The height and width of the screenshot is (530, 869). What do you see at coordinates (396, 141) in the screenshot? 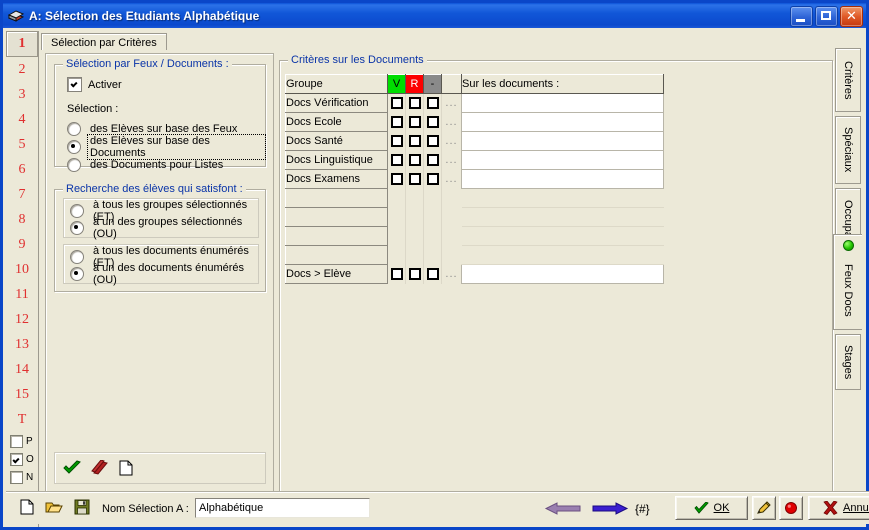
I see `row-2-check-v` at bounding box center [396, 141].